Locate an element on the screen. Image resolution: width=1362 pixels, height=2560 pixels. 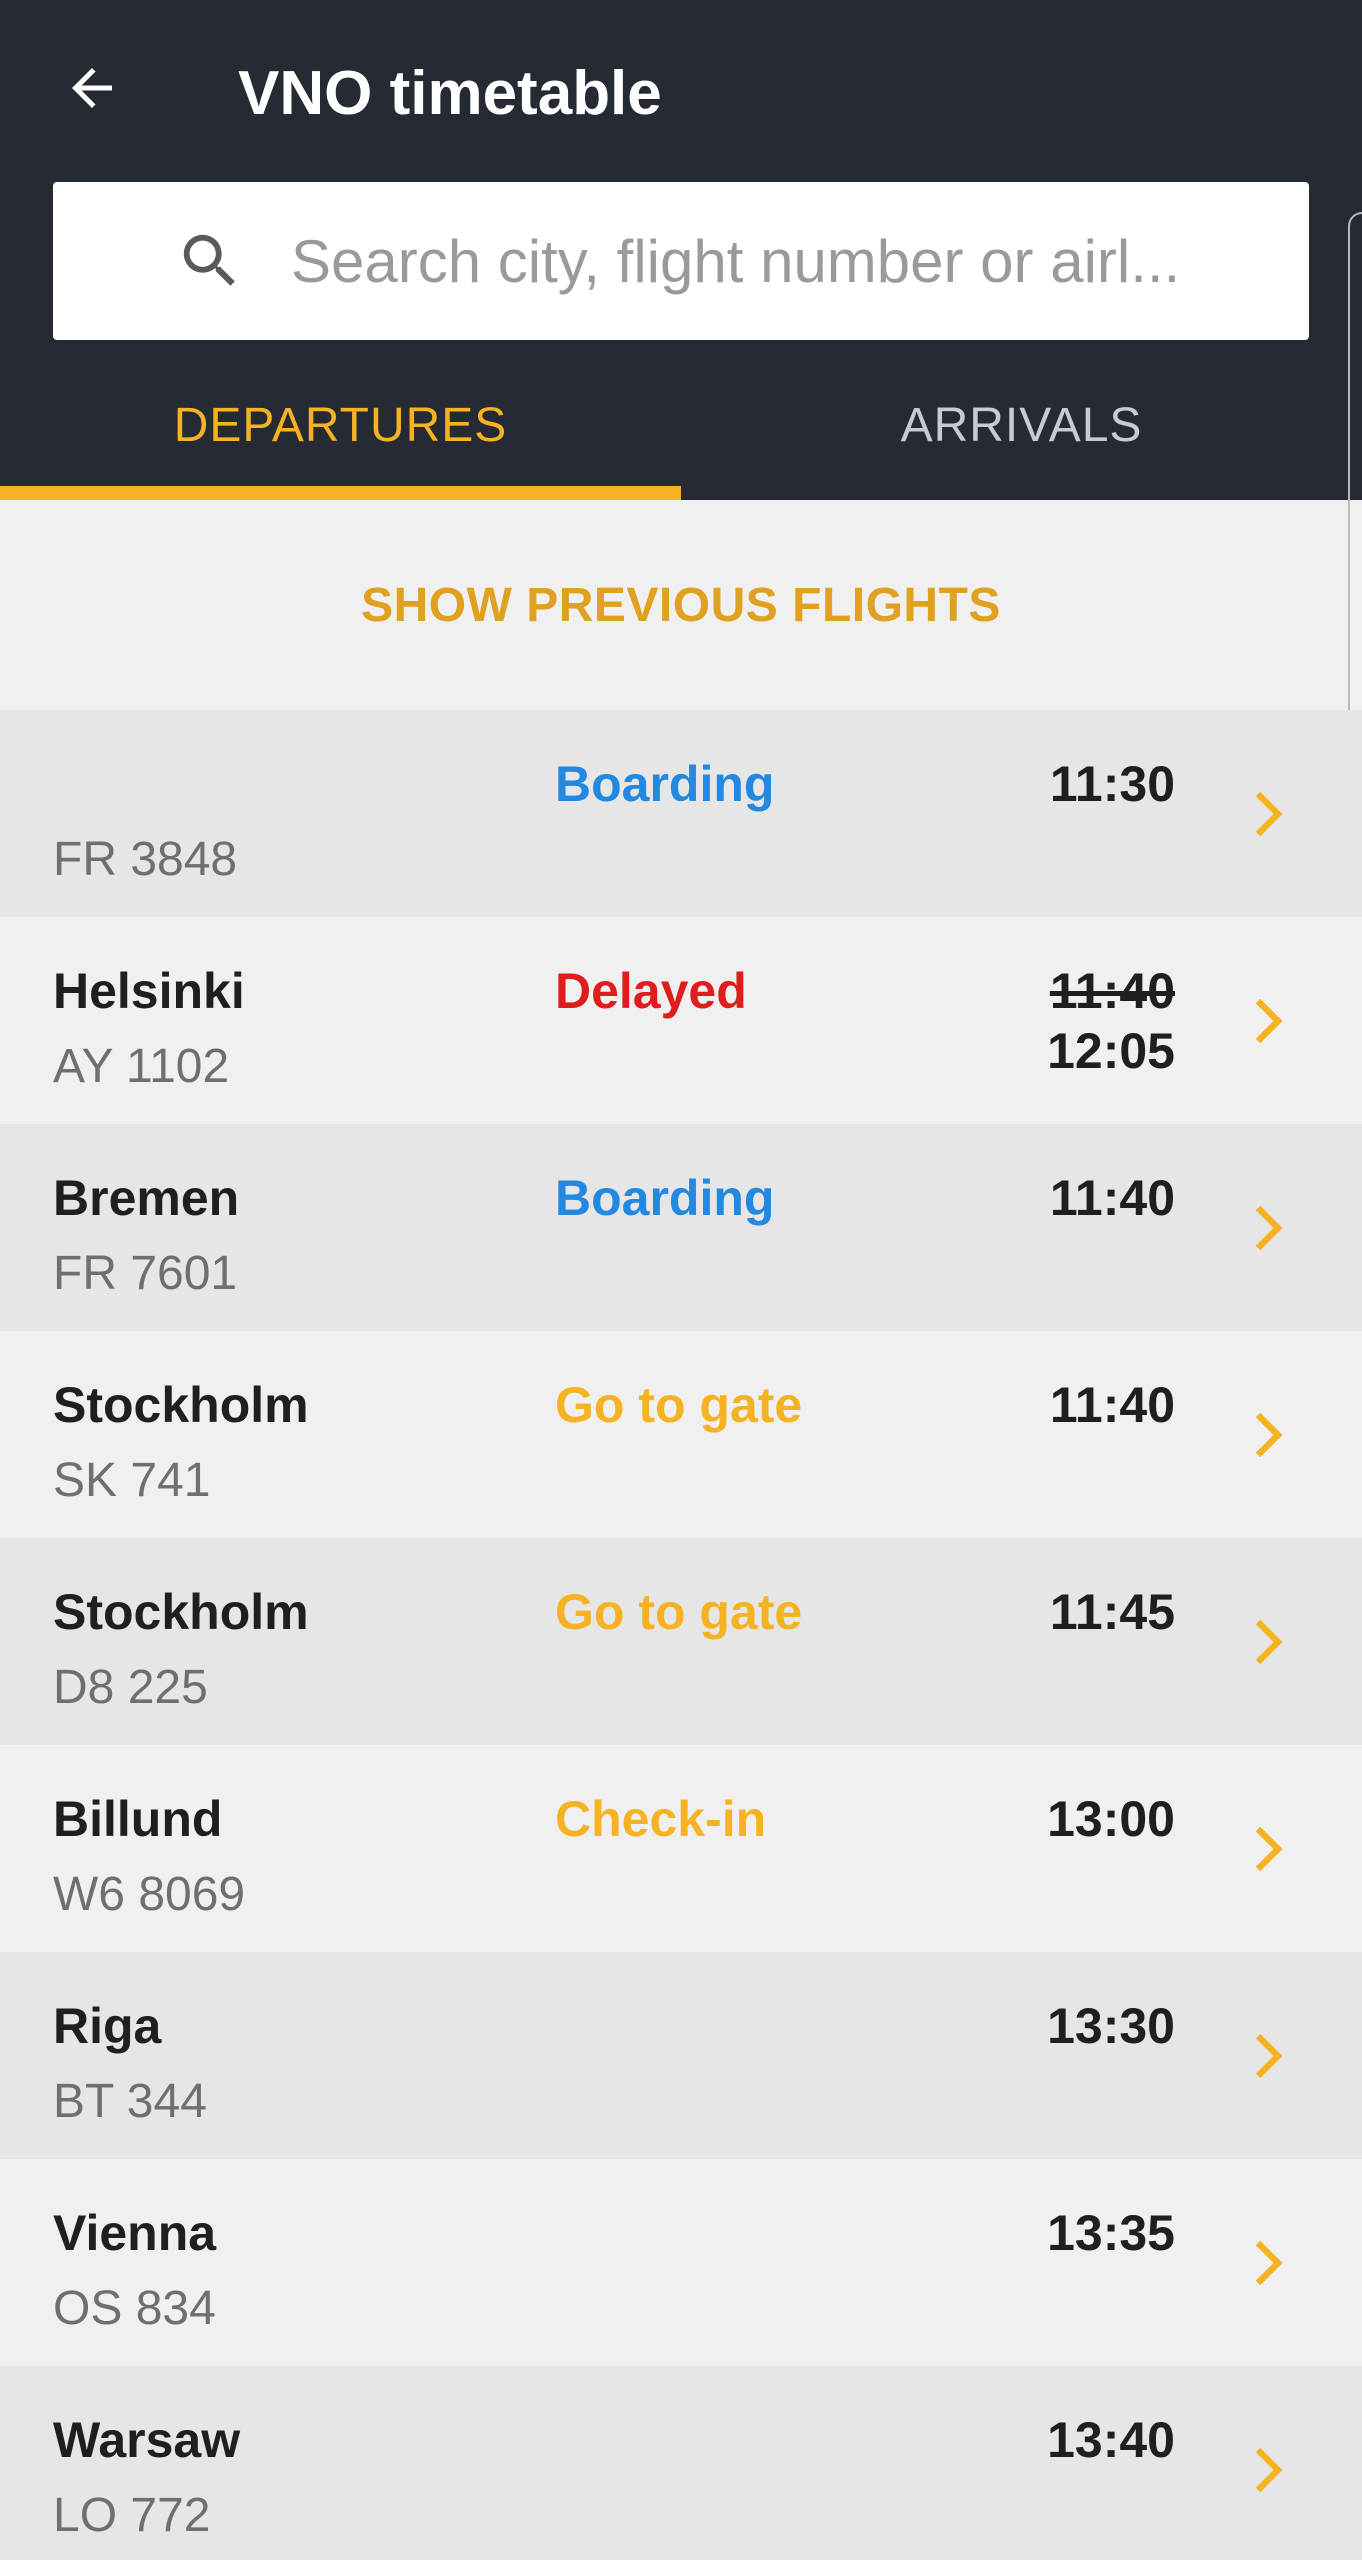
departure-time: 13:00 is located at coordinates (1111, 1819).